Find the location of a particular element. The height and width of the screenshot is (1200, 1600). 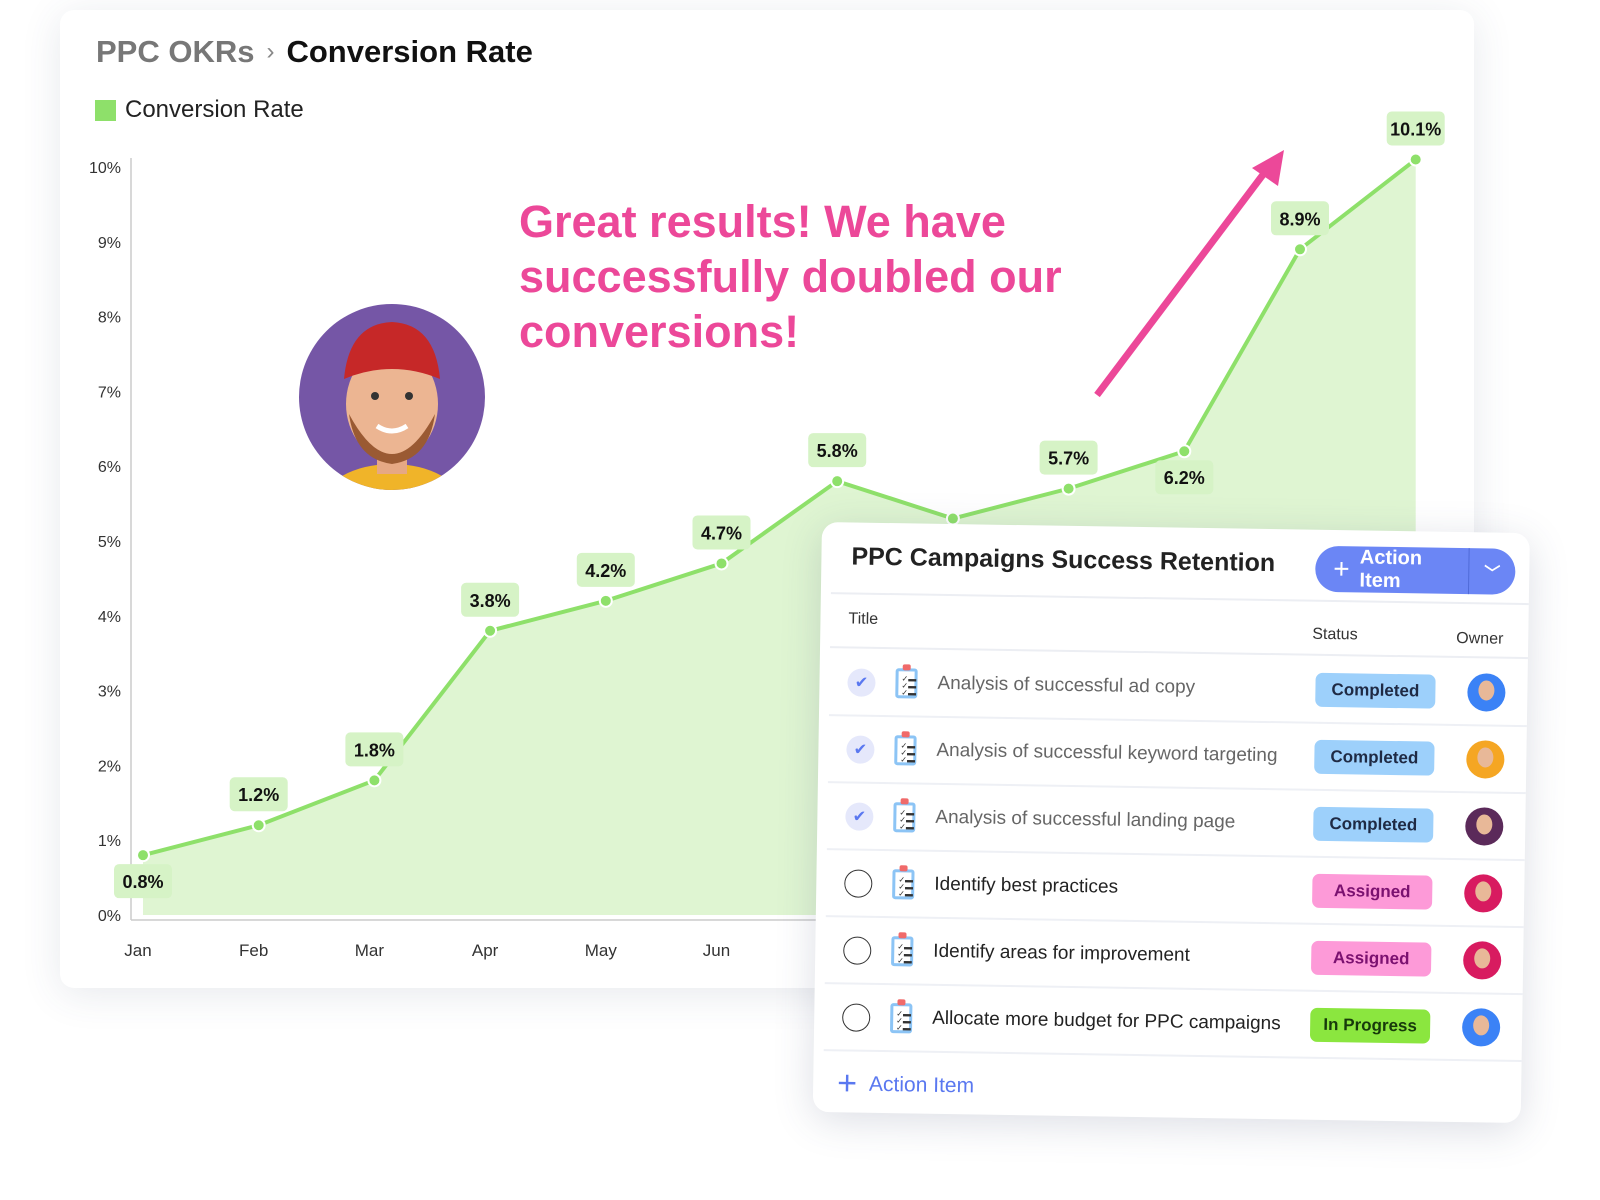

data-label: 1.2% is located at coordinates (258, 795).